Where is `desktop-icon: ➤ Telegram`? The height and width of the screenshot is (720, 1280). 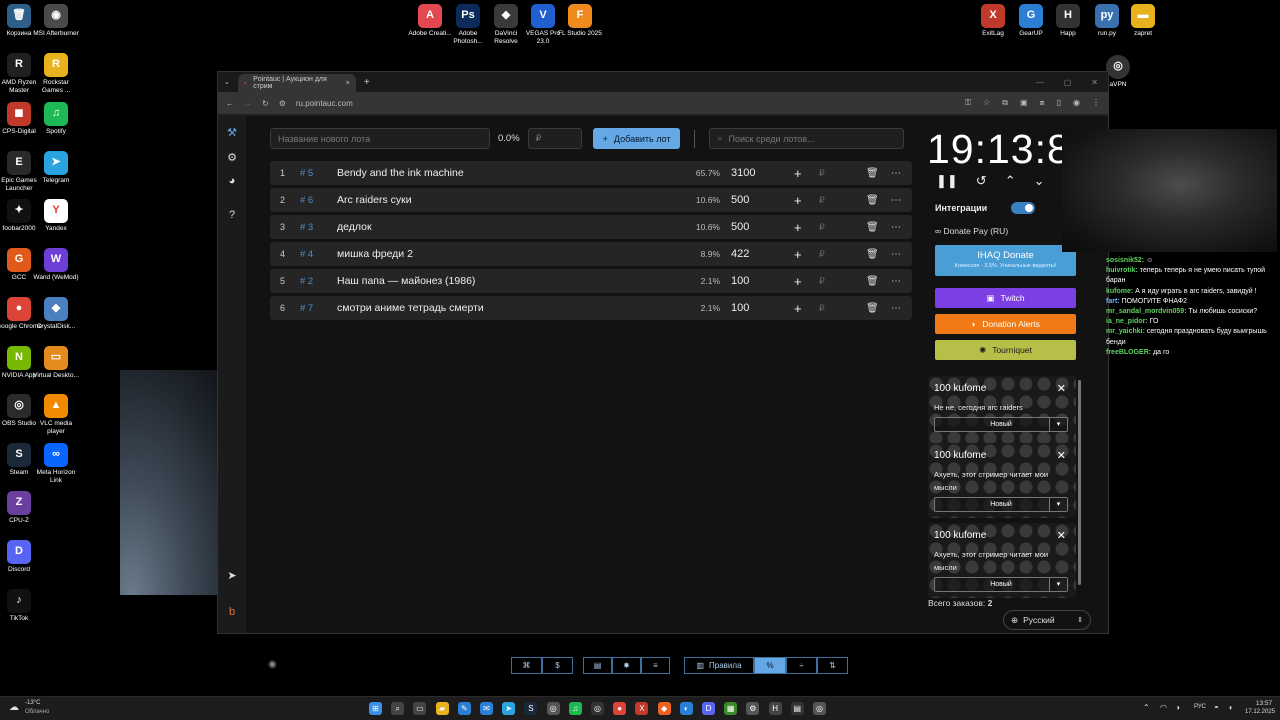 desktop-icon: ➤ Telegram is located at coordinates (56, 168).